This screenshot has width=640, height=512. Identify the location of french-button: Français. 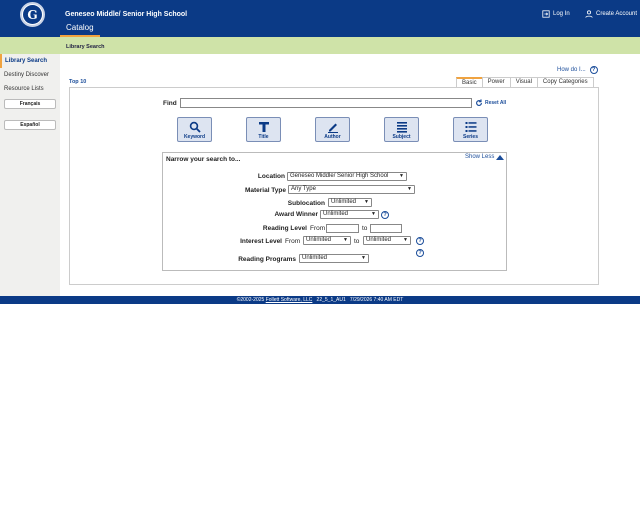
(30, 104).